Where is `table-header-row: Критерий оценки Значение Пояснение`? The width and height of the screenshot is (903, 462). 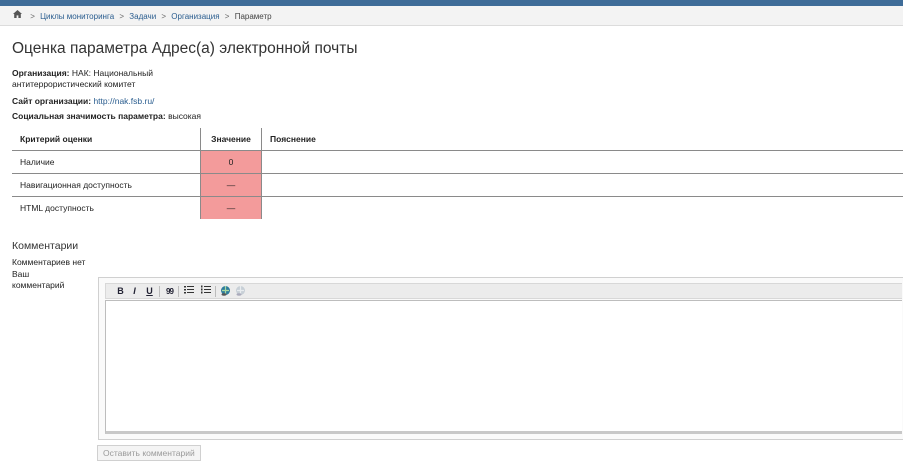
table-header-row: Критерий оценки Значение Пояснение is located at coordinates (457, 139).